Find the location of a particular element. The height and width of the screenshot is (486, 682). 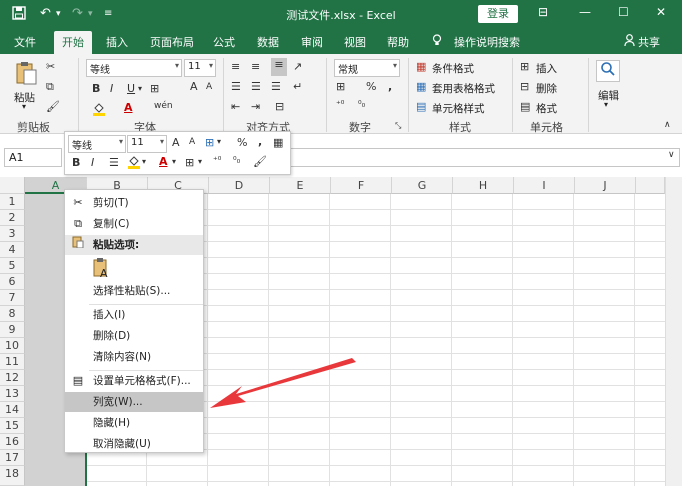

annotation-arrow is located at coordinates (283, 383).